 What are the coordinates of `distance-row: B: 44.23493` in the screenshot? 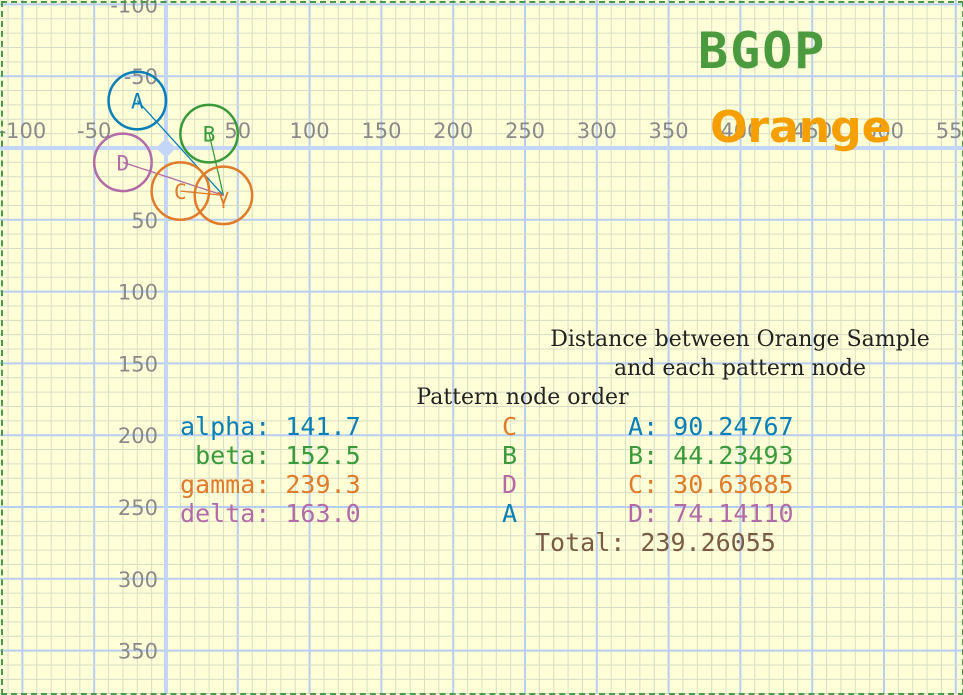 It's located at (711, 455).